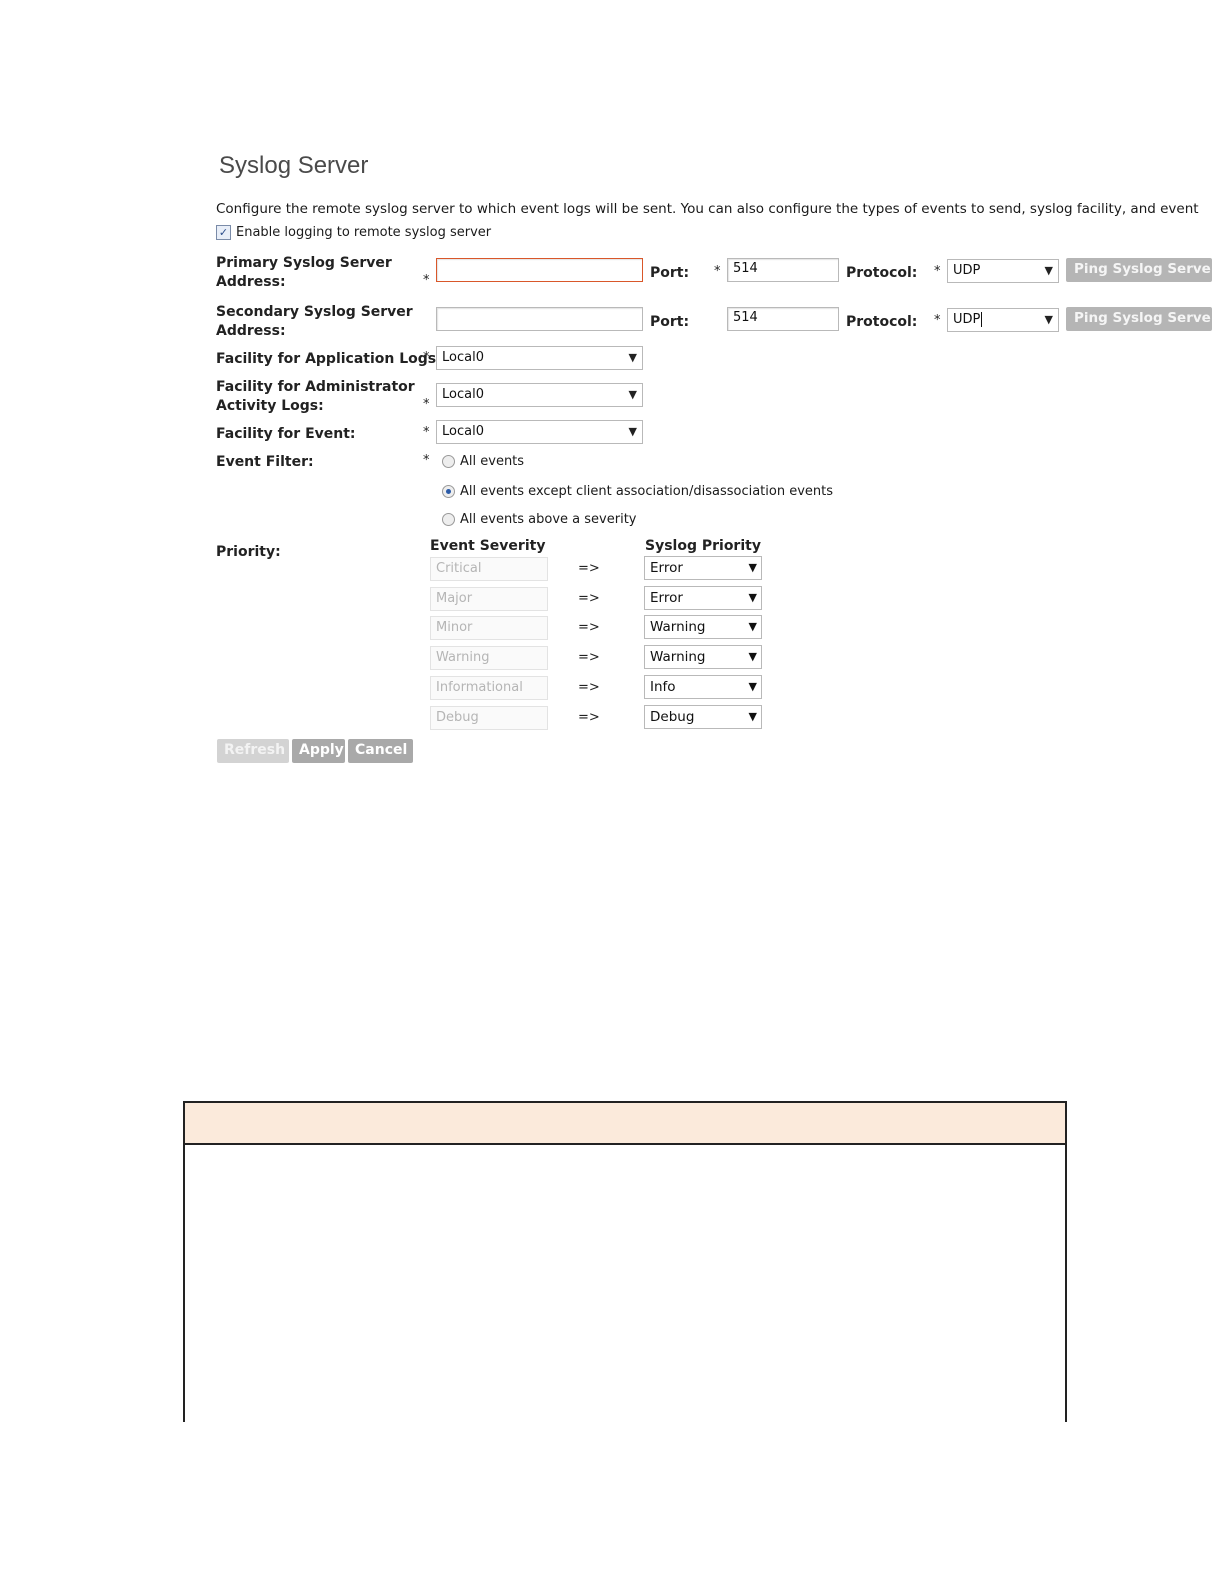 The height and width of the screenshot is (1584, 1224). Describe the element at coordinates (489, 688) in the screenshot. I see `event-severity-field: Informational` at that location.